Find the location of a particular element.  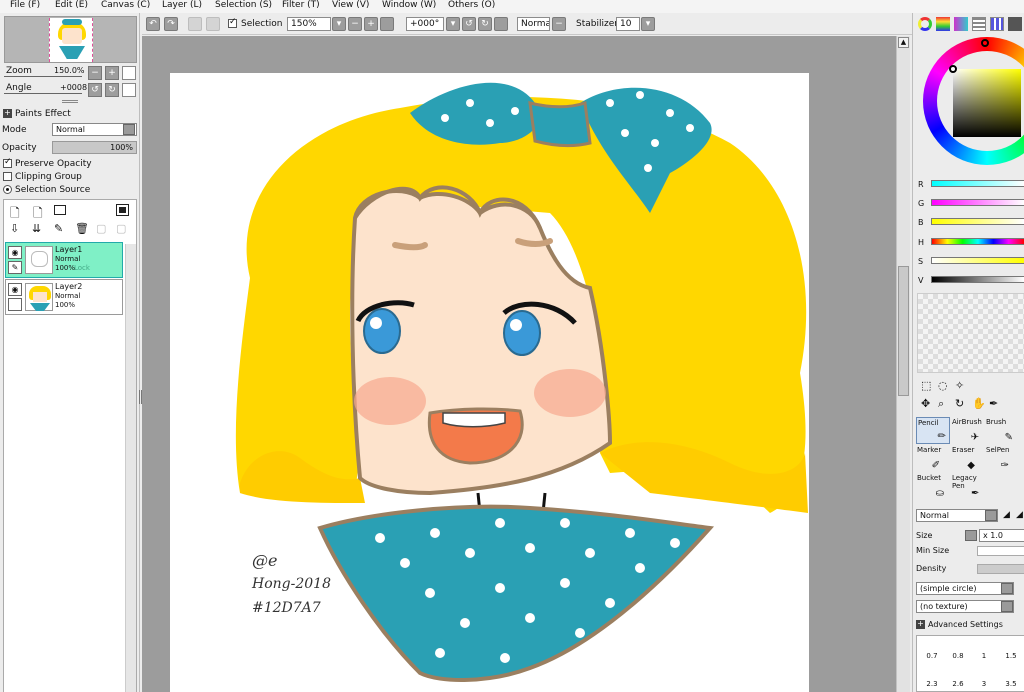

tool-eraser: Eraser ◆ is located at coordinates (968, 458).